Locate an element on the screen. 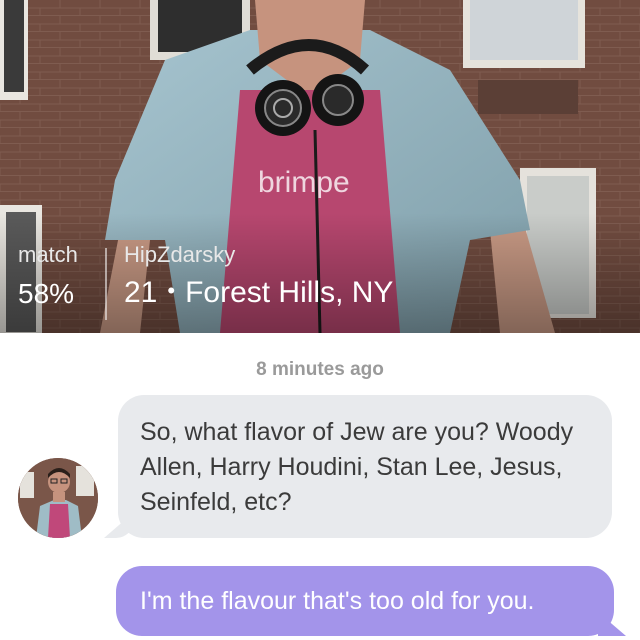 The height and width of the screenshot is (640, 640). location: Forest Hills, NY is located at coordinates (289, 292).